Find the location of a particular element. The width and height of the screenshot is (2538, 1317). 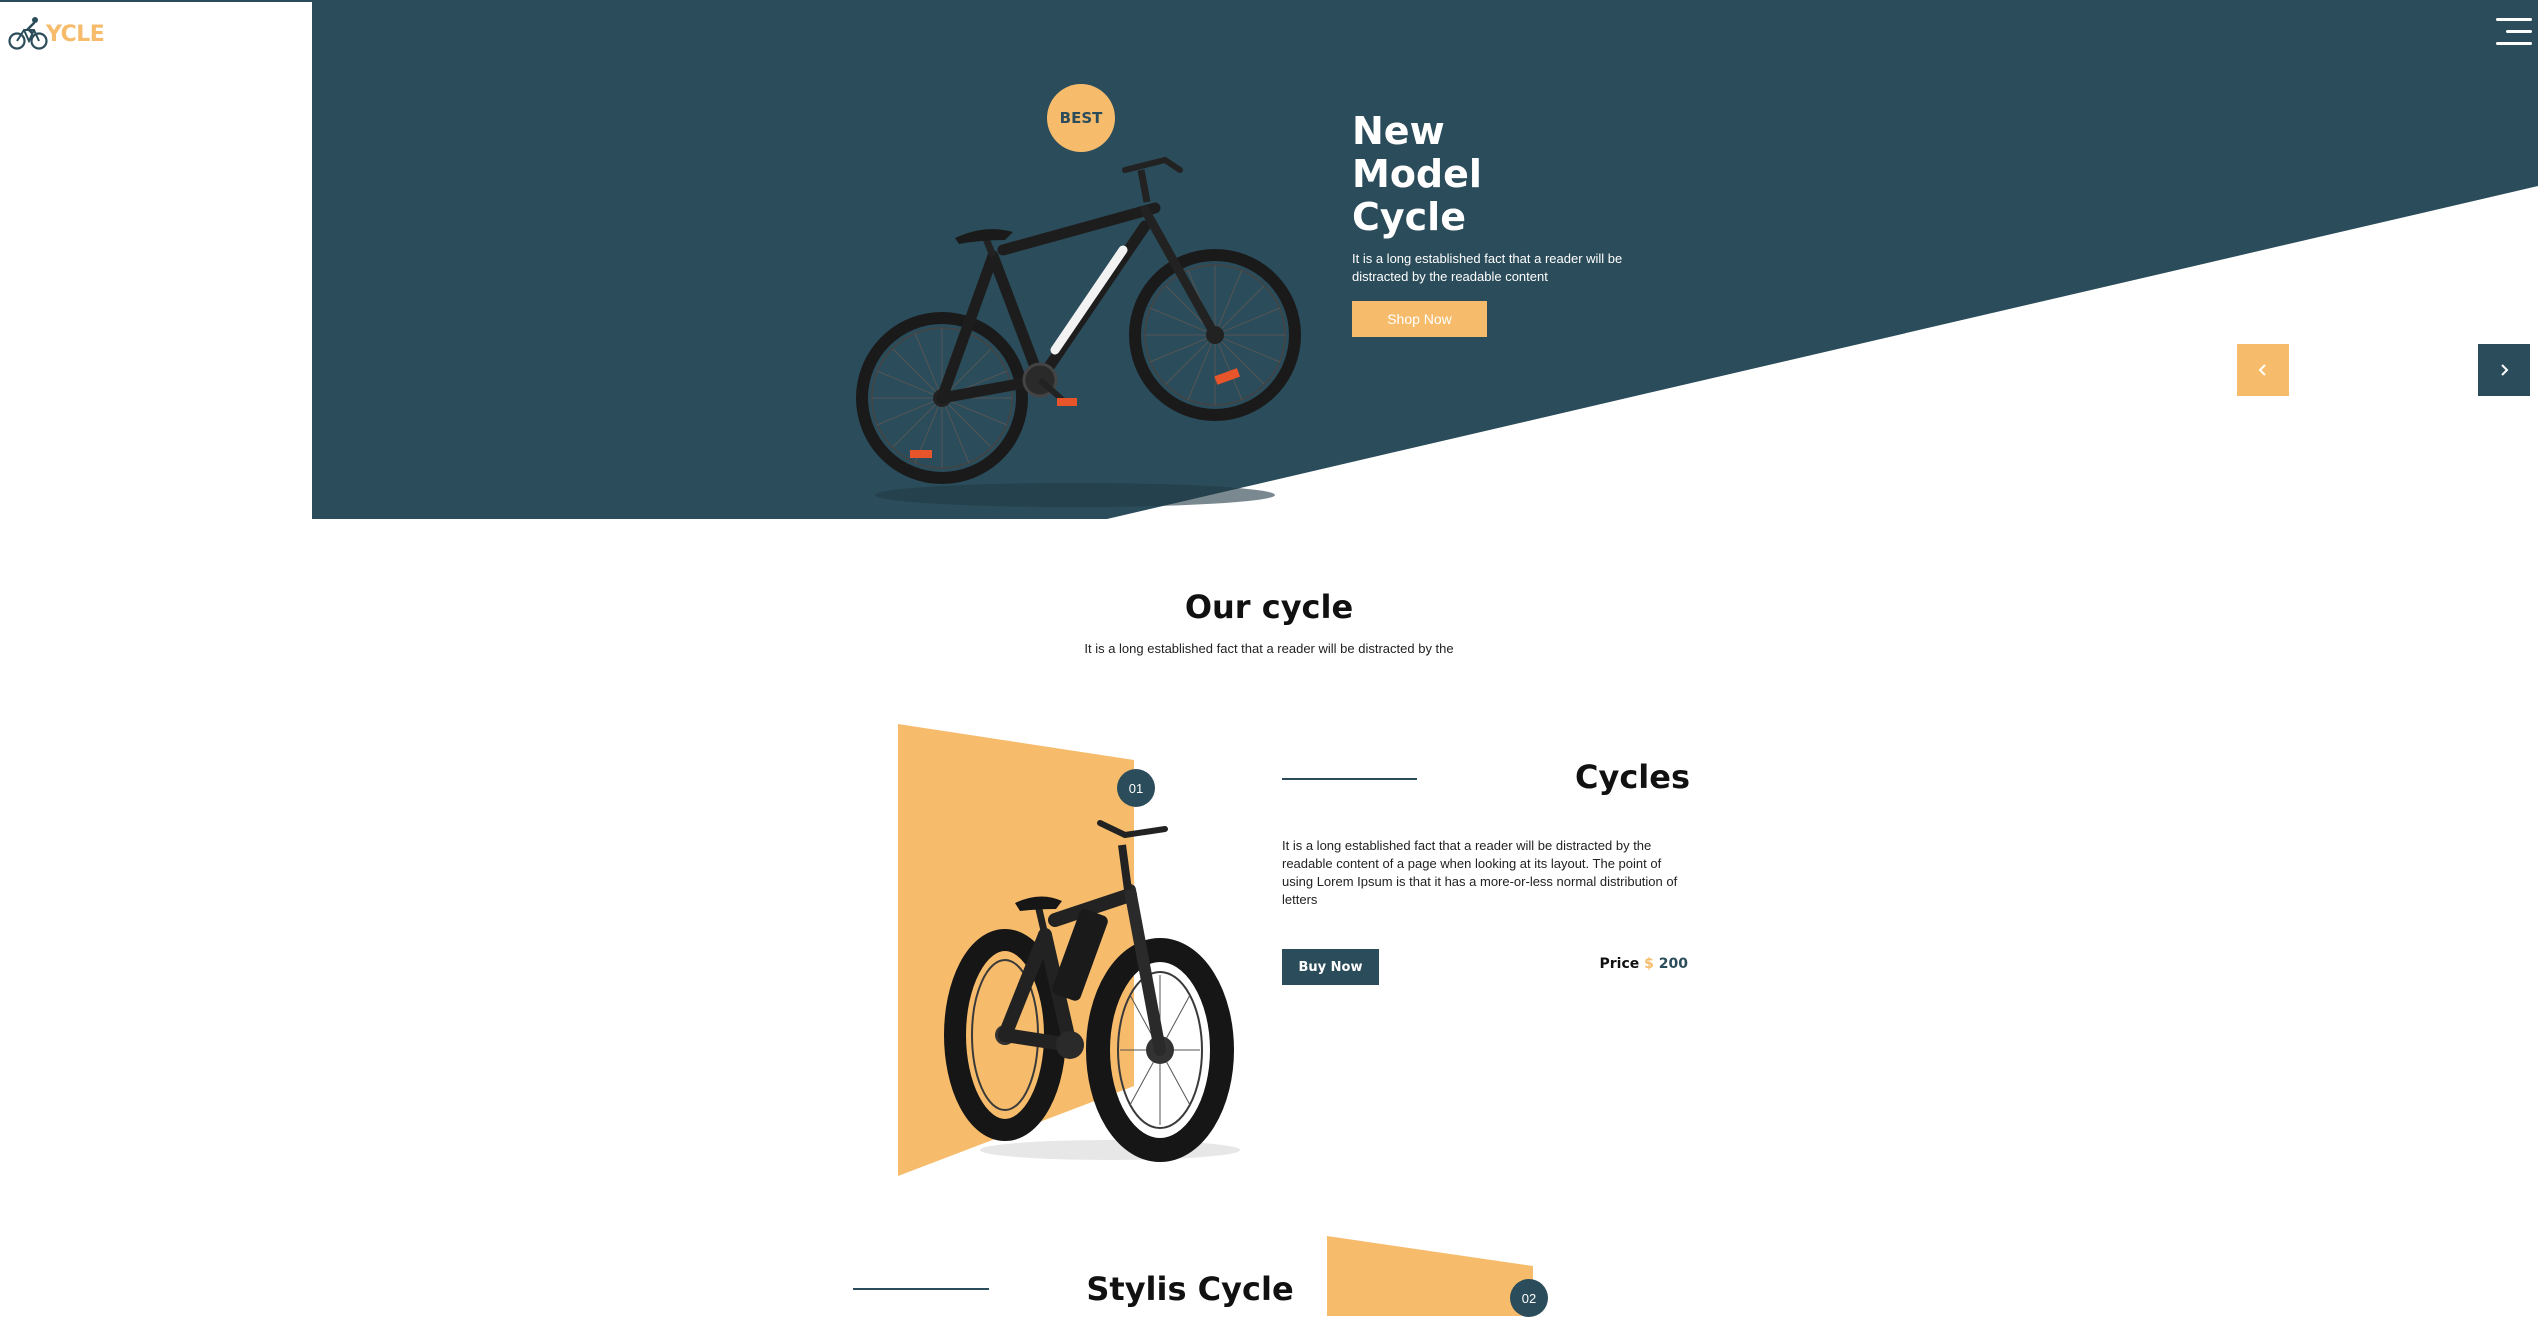

product-number-badge: 01 is located at coordinates (1136, 788).